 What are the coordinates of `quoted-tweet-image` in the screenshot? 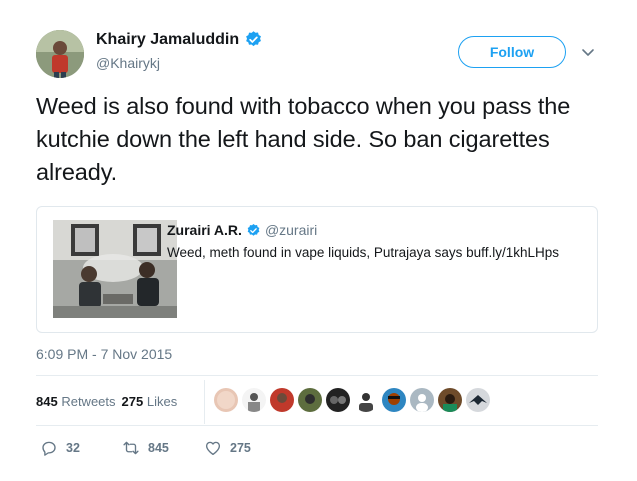 It's located at (115, 269).